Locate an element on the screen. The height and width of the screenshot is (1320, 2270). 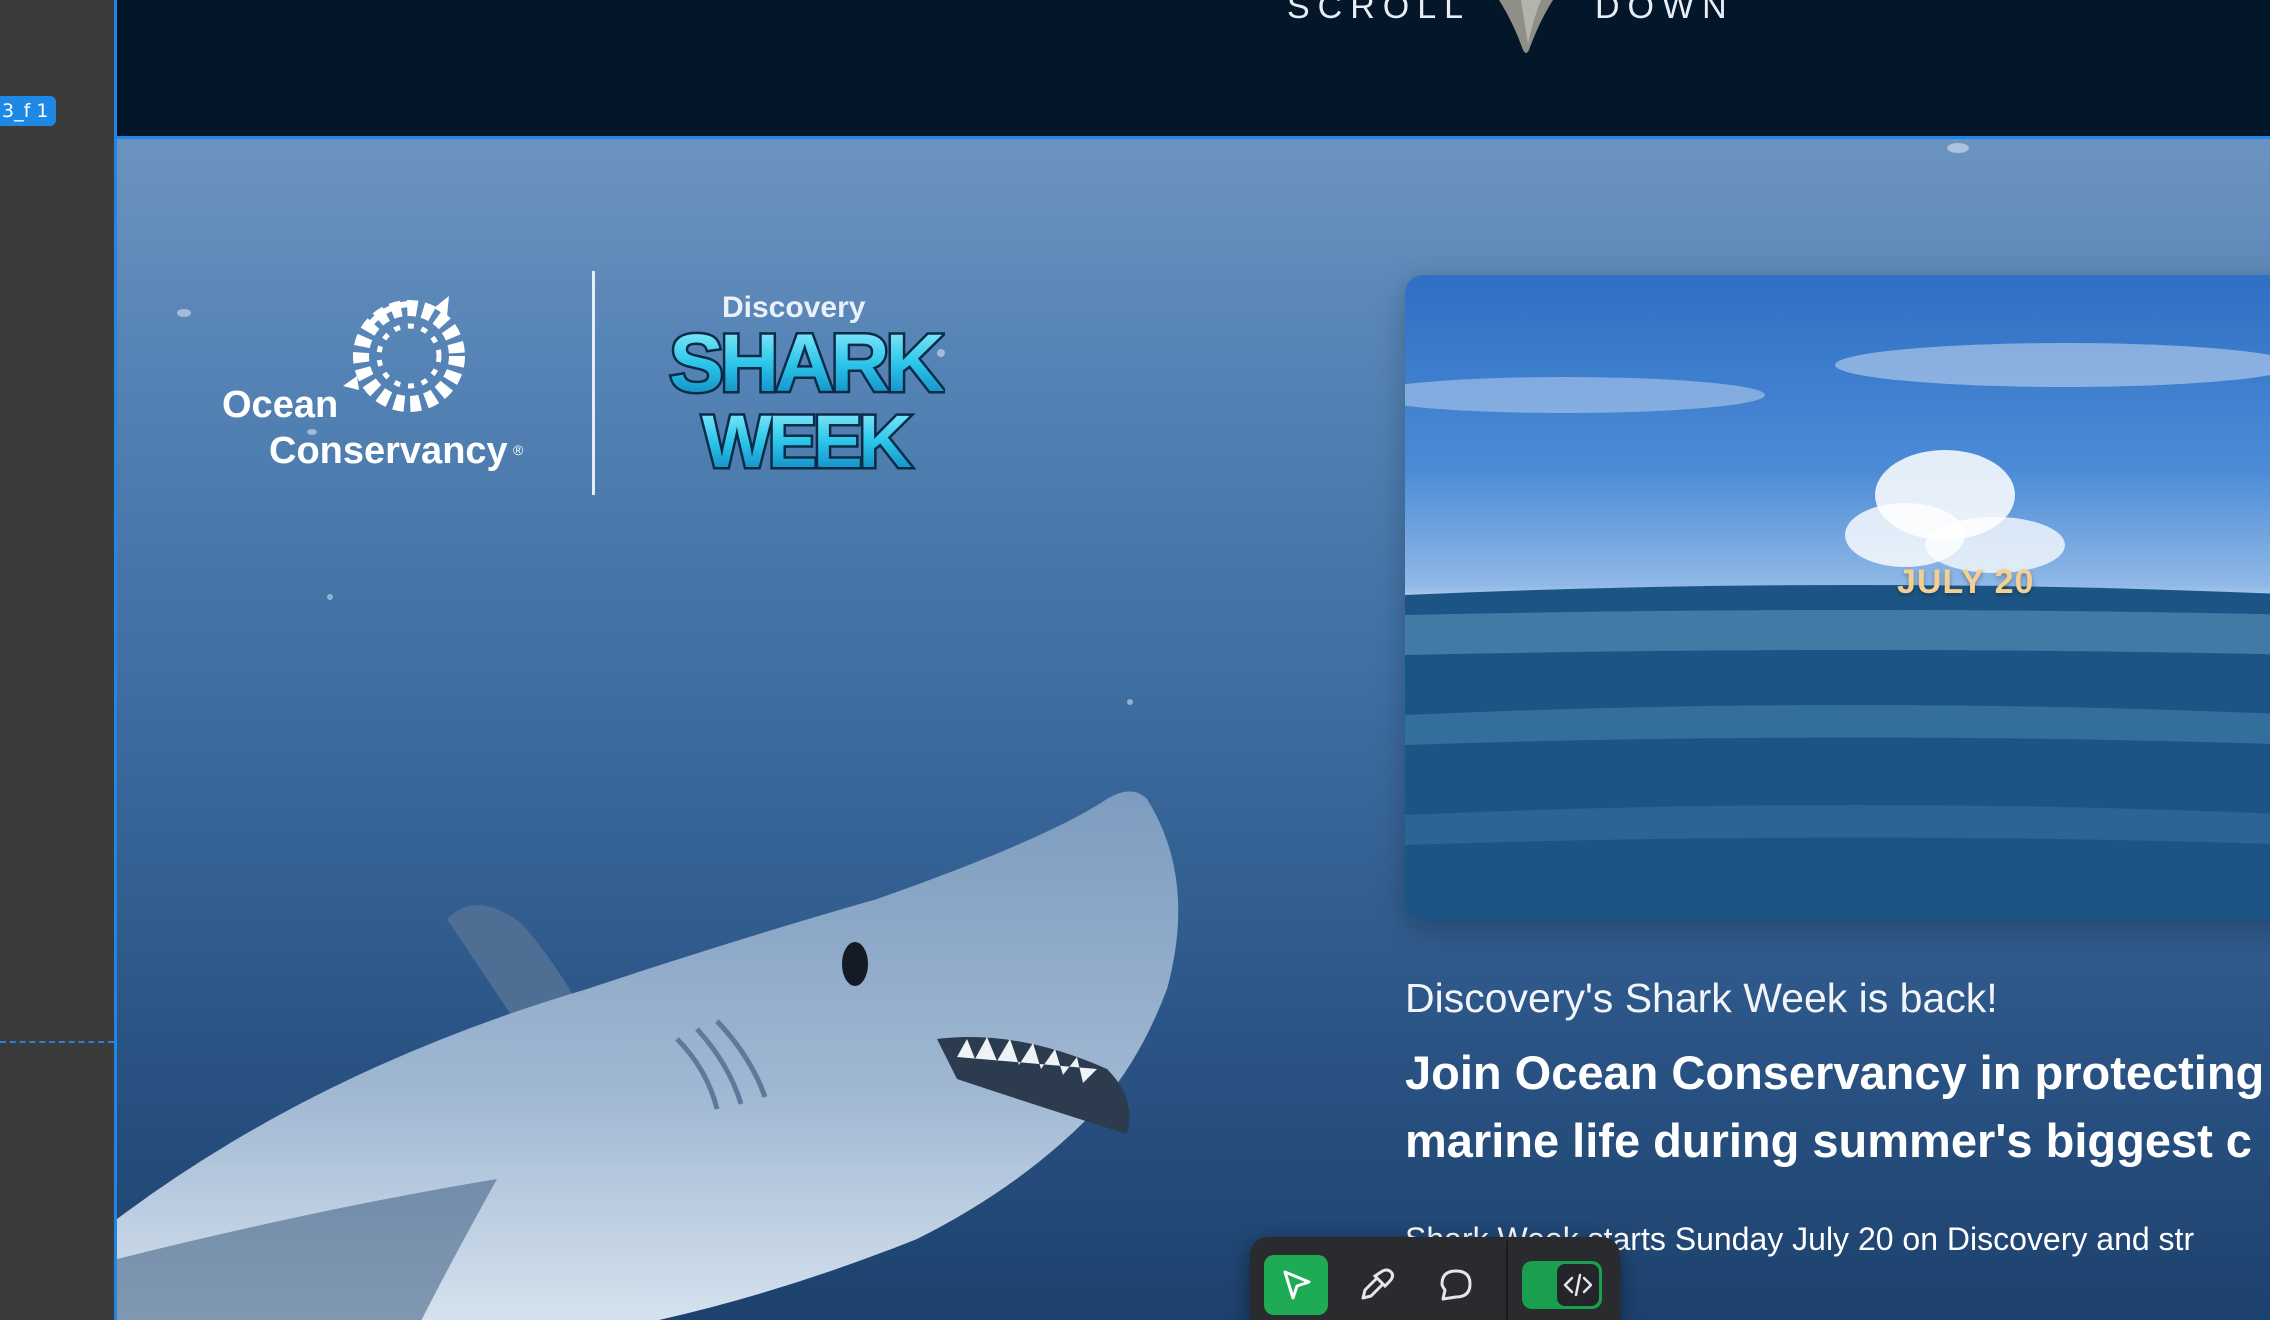
shark-tooth-icon is located at coordinates (1526, 26).